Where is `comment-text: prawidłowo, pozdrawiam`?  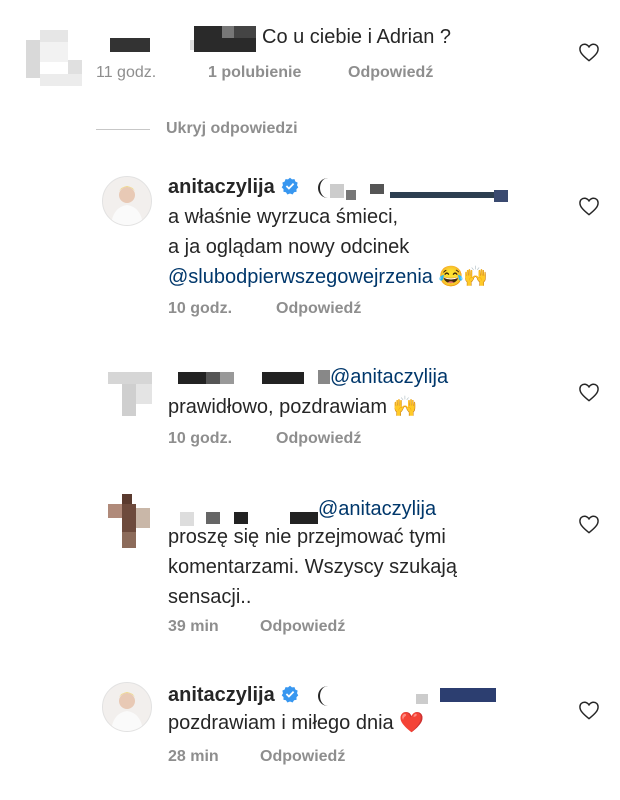 comment-text: prawidłowo, pozdrawiam is located at coordinates (277, 407).